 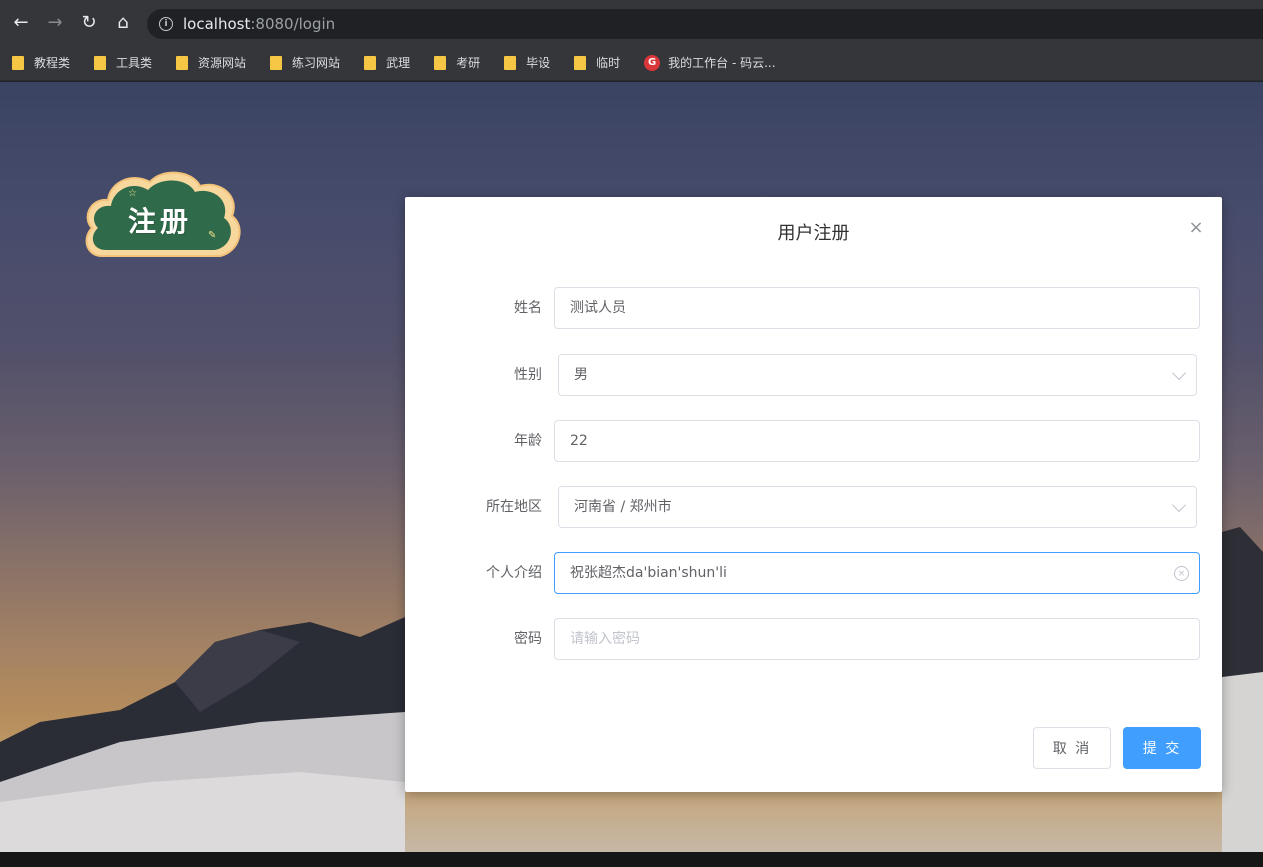 I want to click on age-label: 年龄, so click(x=528, y=441).